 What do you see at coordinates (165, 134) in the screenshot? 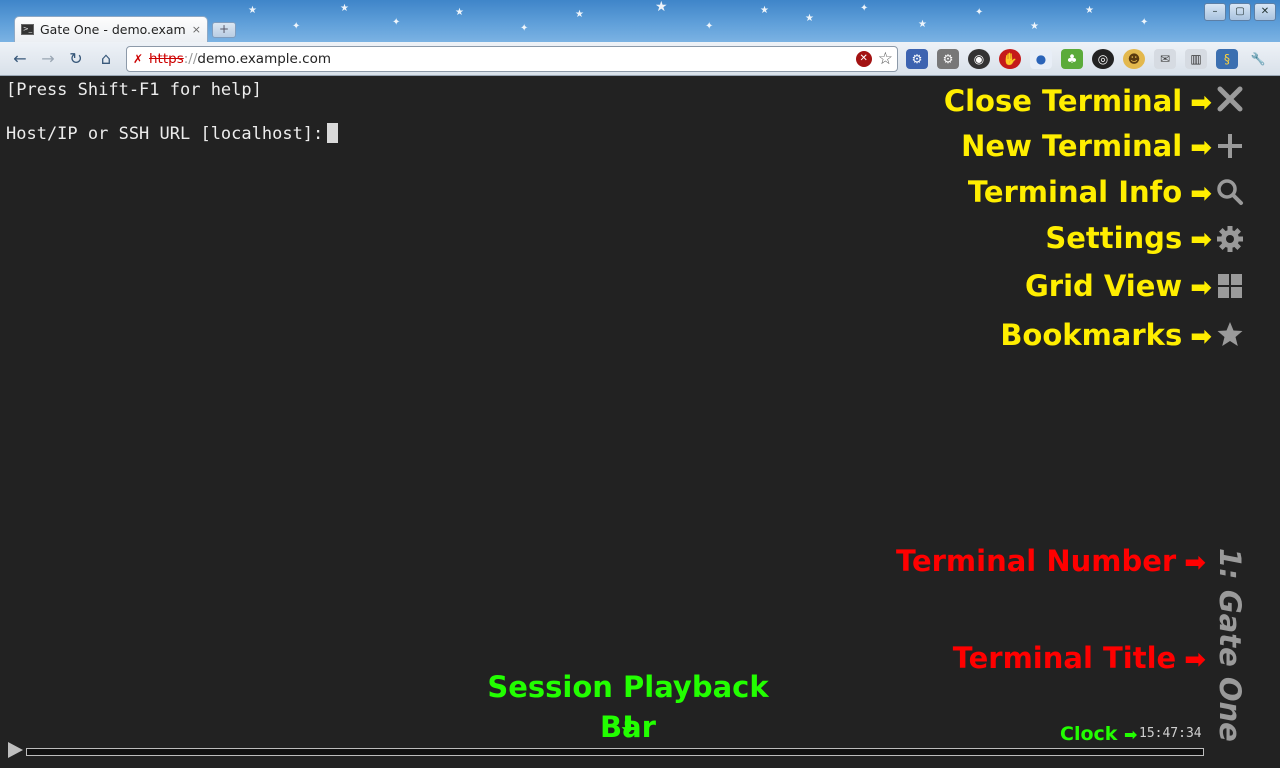
I see `prompt-text: Host/IP or SSH URL [localhost]:` at bounding box center [165, 134].